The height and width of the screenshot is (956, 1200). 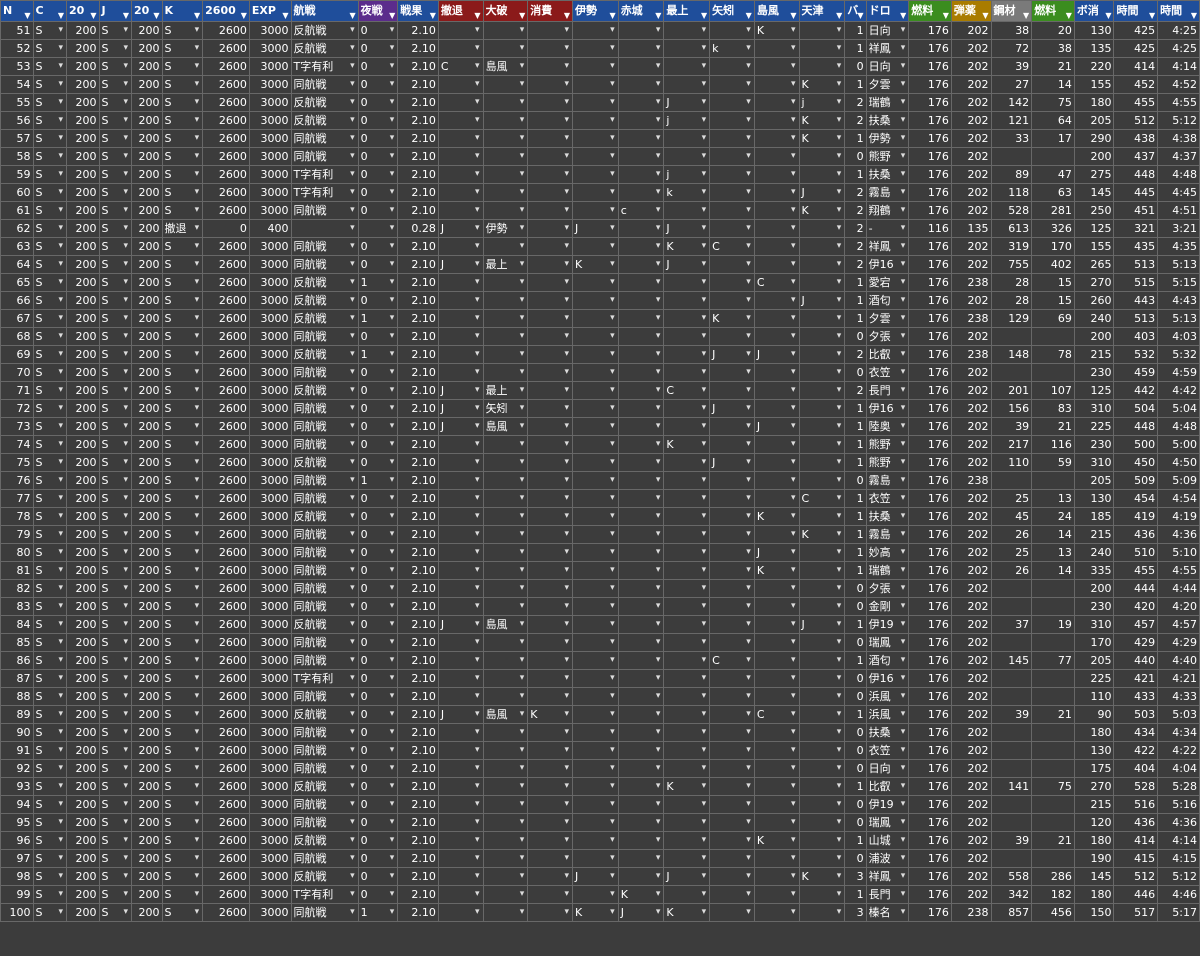 I want to click on table-cell: 512, so click(x=1136, y=876).